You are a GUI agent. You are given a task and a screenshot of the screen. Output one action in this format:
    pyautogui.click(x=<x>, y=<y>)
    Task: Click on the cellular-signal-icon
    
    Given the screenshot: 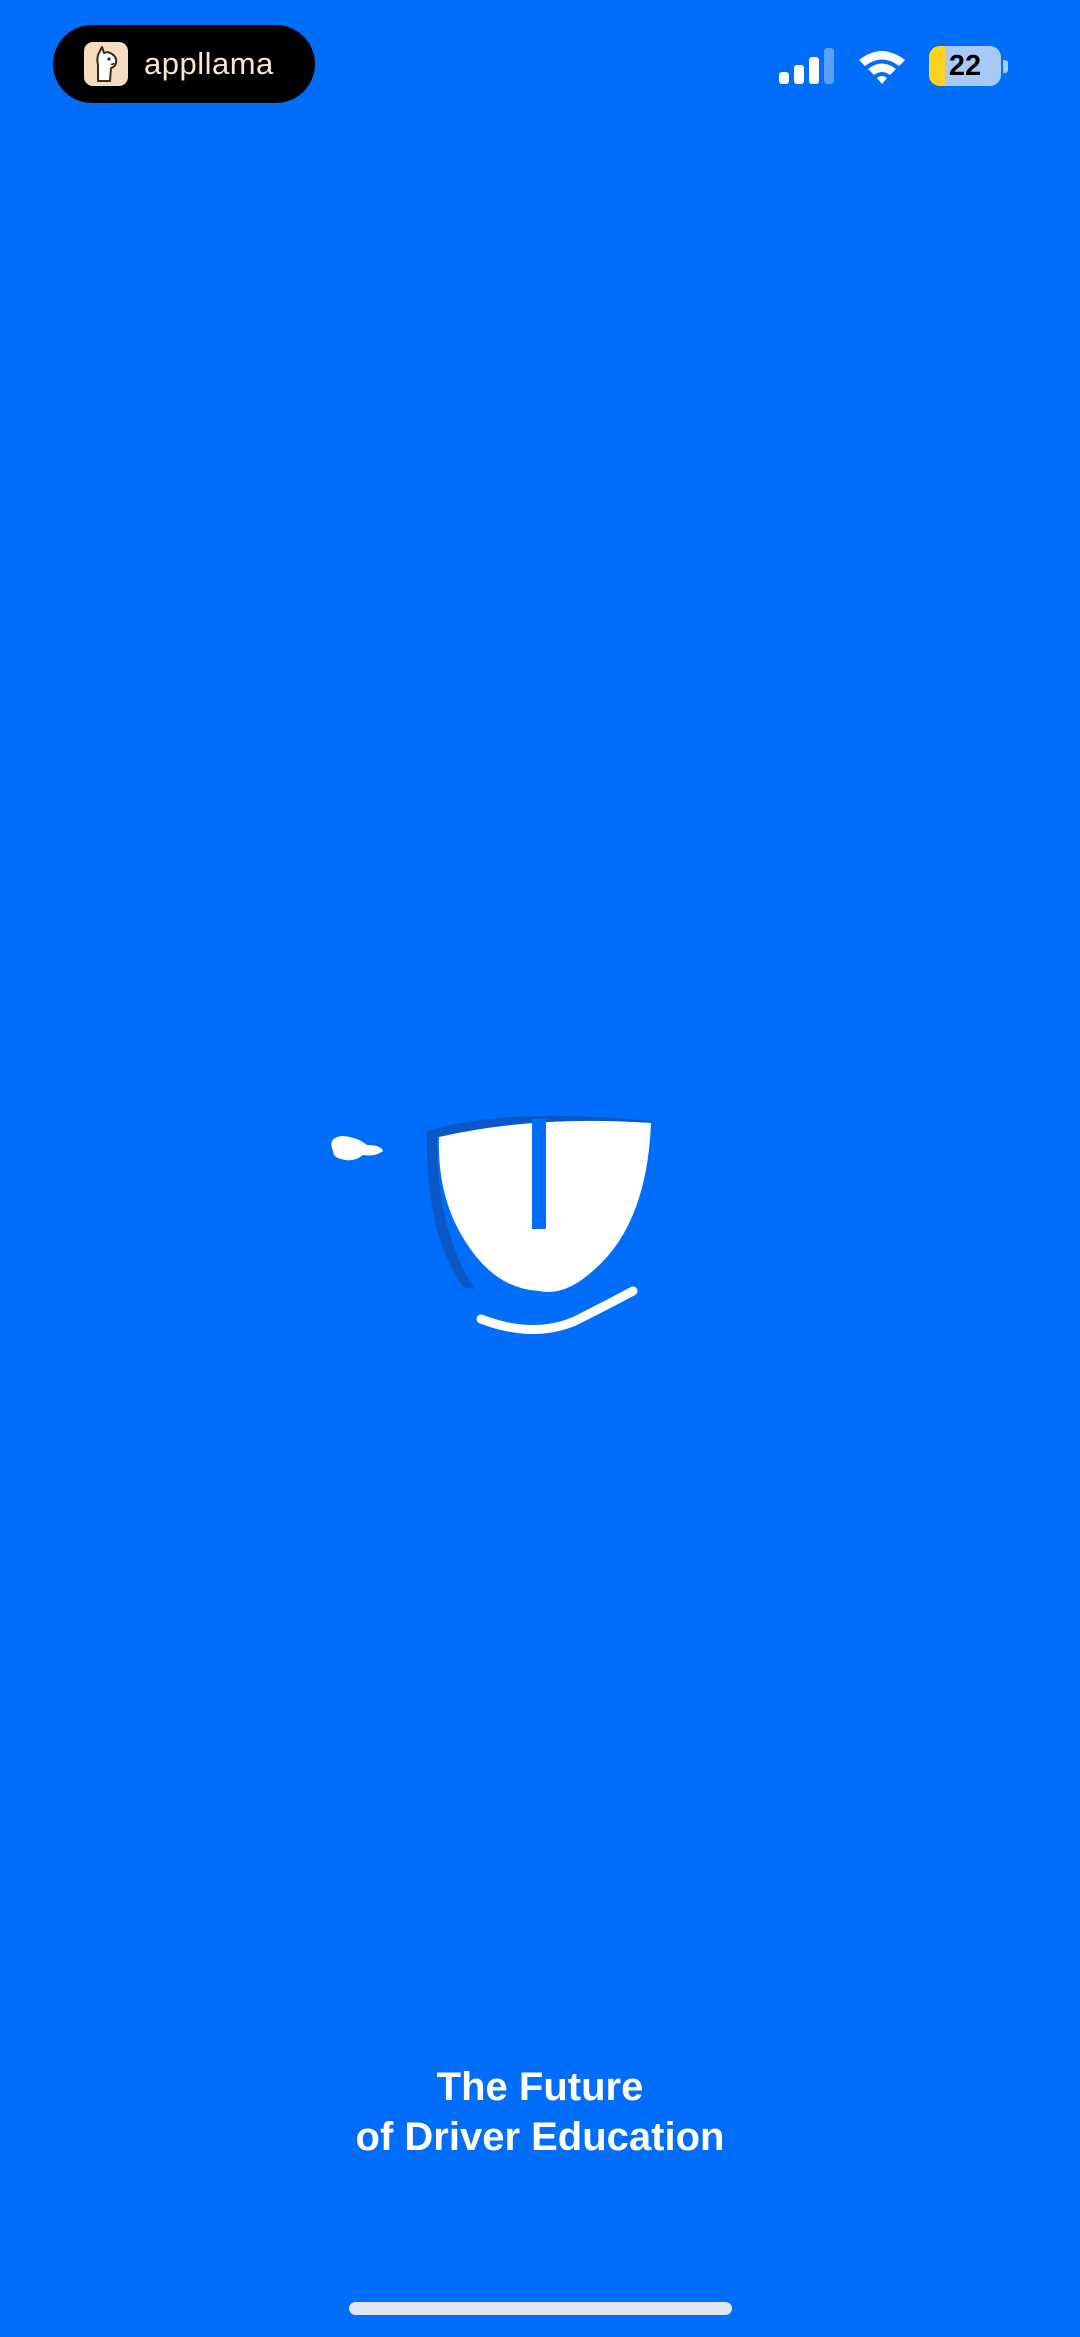 What is the action you would take?
    pyautogui.click(x=806, y=66)
    